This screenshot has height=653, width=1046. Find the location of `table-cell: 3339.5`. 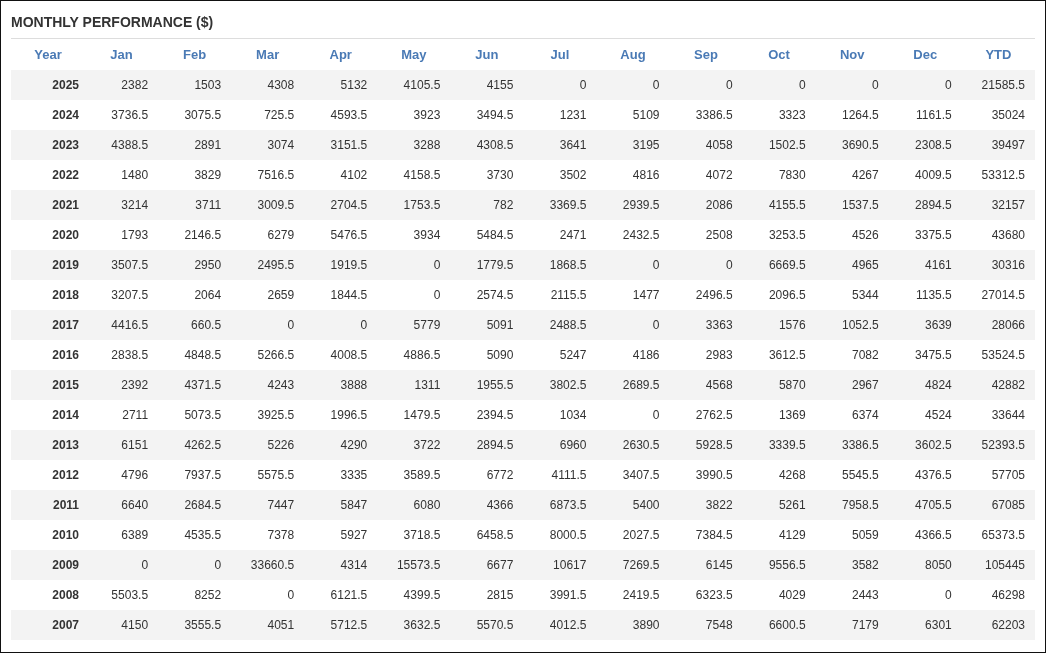

table-cell: 3339.5 is located at coordinates (787, 445).